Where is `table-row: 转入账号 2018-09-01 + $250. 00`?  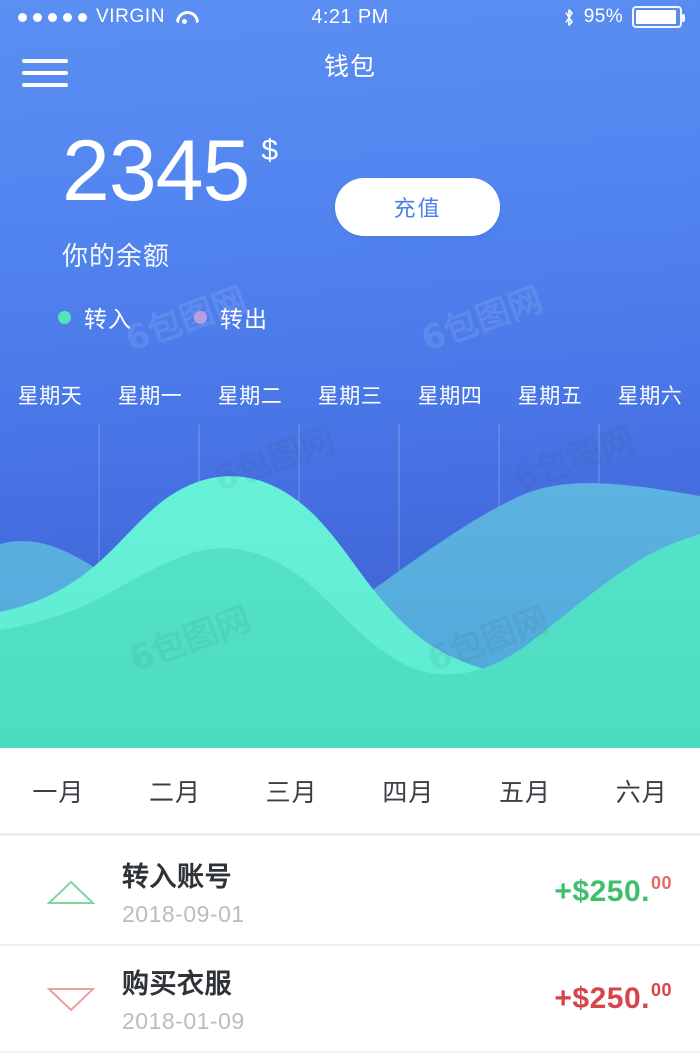
table-row: 转入账号 2018-09-01 + $250. 00 is located at coordinates (350, 892).